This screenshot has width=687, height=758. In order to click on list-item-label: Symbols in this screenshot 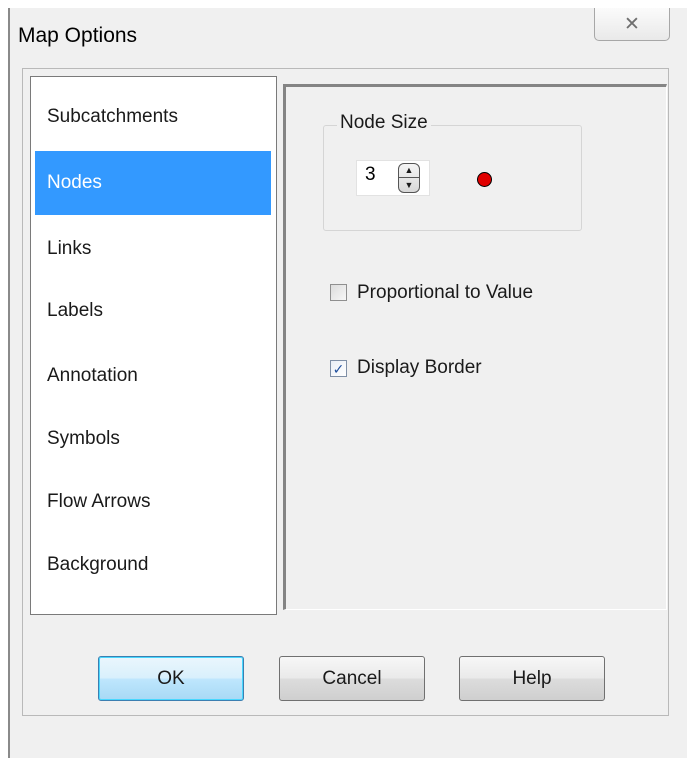, I will do `click(83, 438)`.